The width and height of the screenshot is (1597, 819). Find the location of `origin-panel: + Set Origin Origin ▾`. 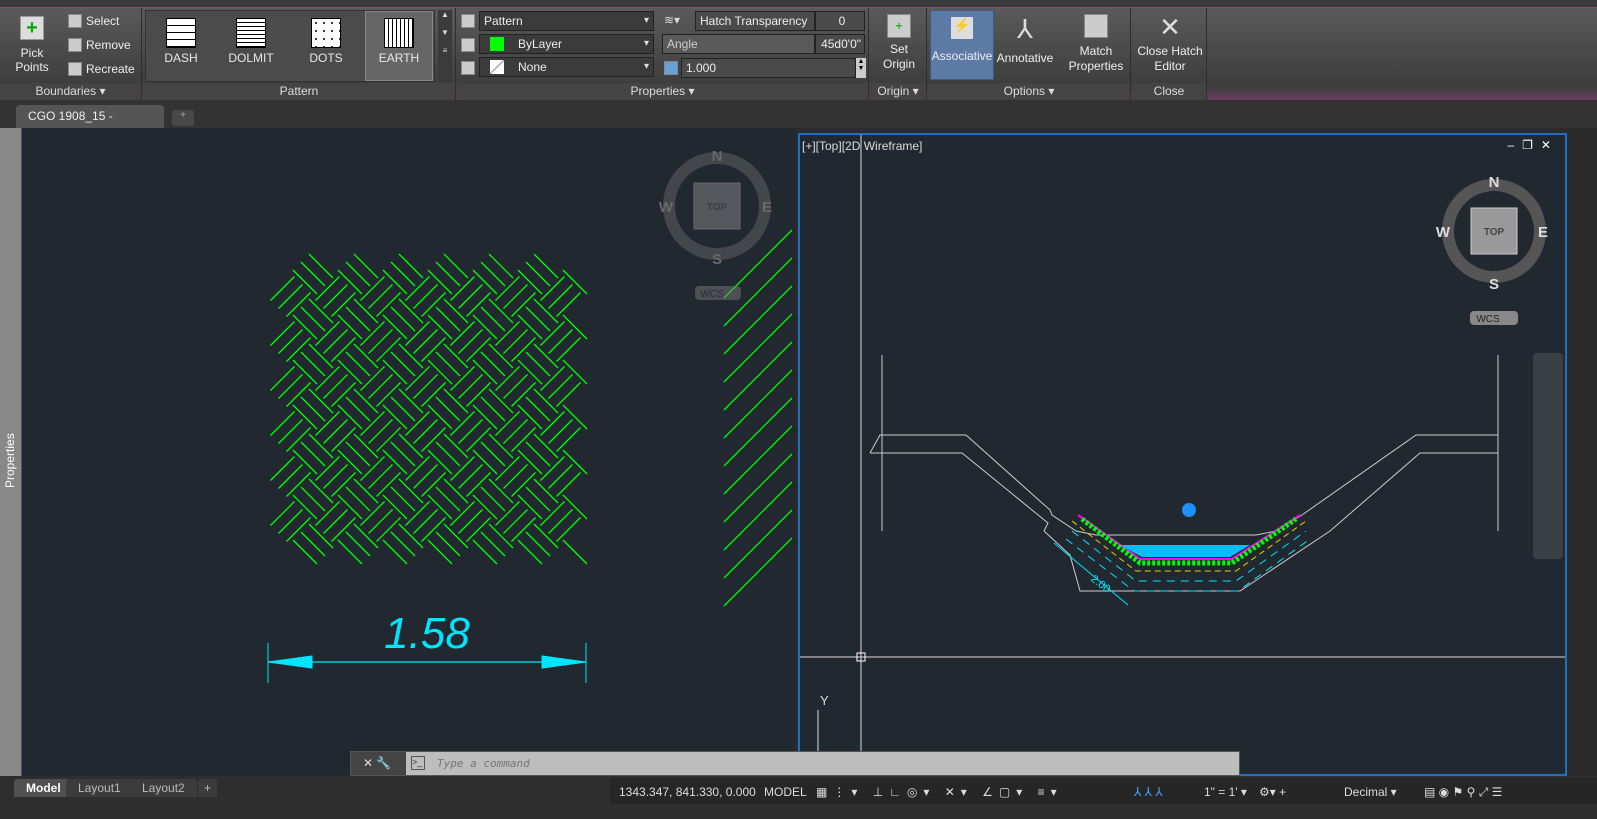

origin-panel: + Set Origin Origin ▾ is located at coordinates (898, 54).